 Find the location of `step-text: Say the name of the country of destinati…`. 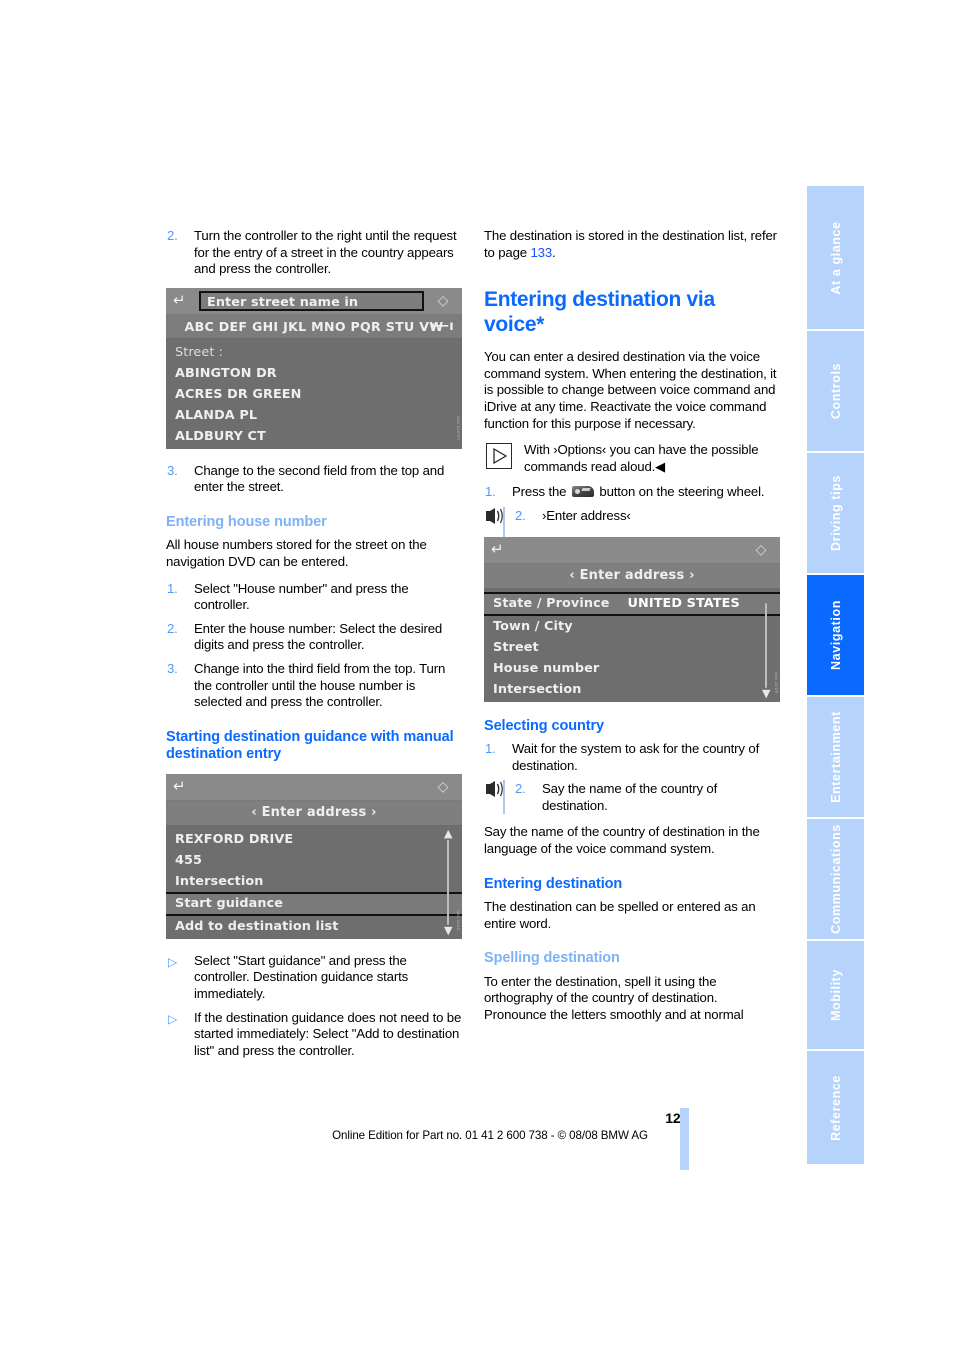

step-text: Say the name of the country of destinati… is located at coordinates (630, 797).